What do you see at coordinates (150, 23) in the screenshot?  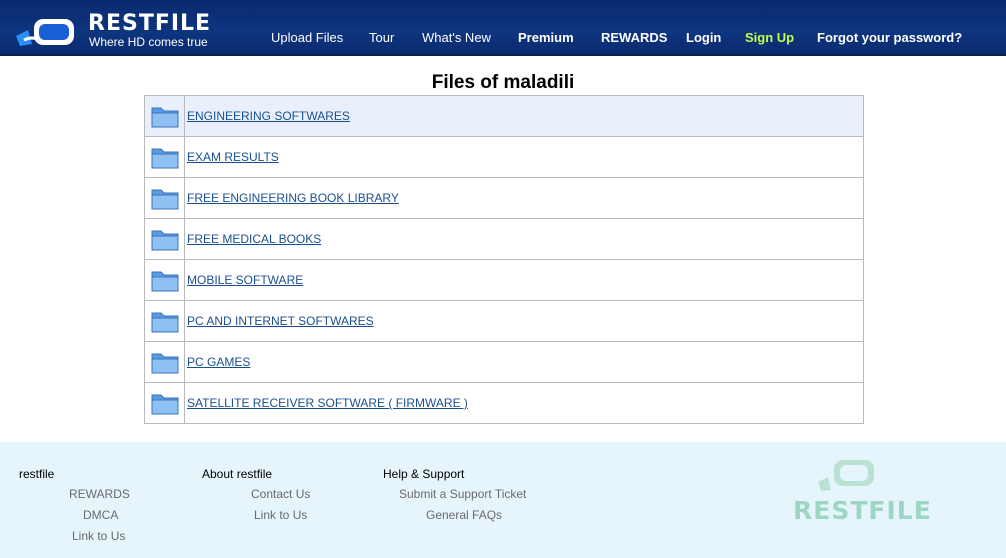 I see `brand-name: RESTFILE` at bounding box center [150, 23].